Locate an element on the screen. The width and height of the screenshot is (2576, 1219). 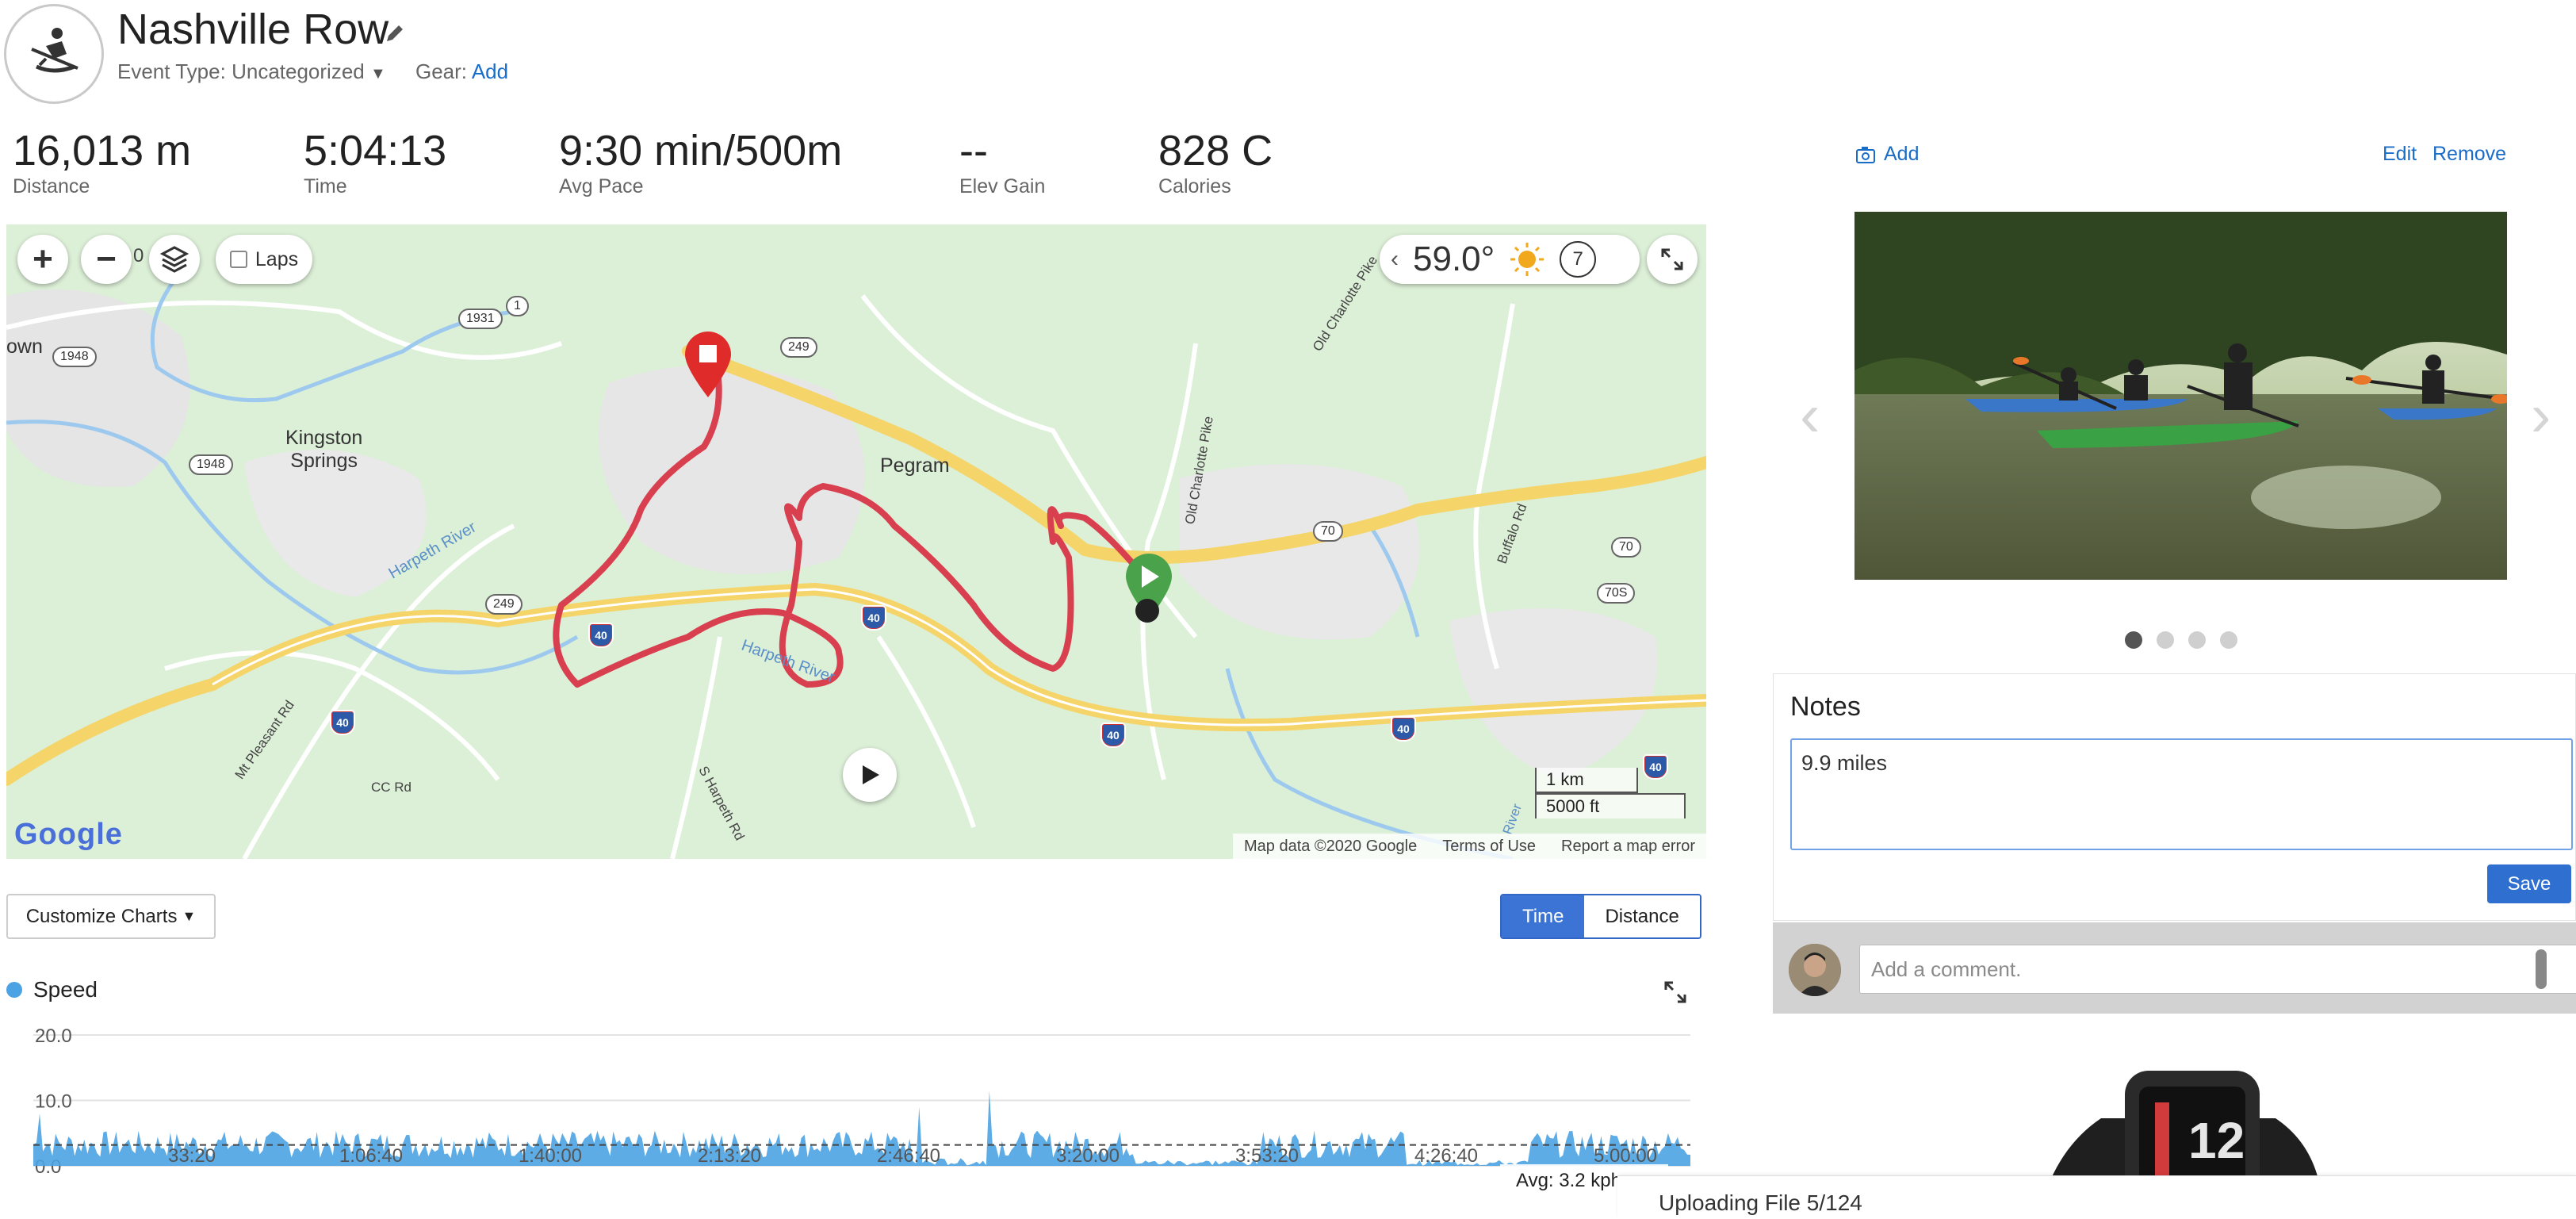
stat-calories: 828 C Calories is located at coordinates (1215, 164).